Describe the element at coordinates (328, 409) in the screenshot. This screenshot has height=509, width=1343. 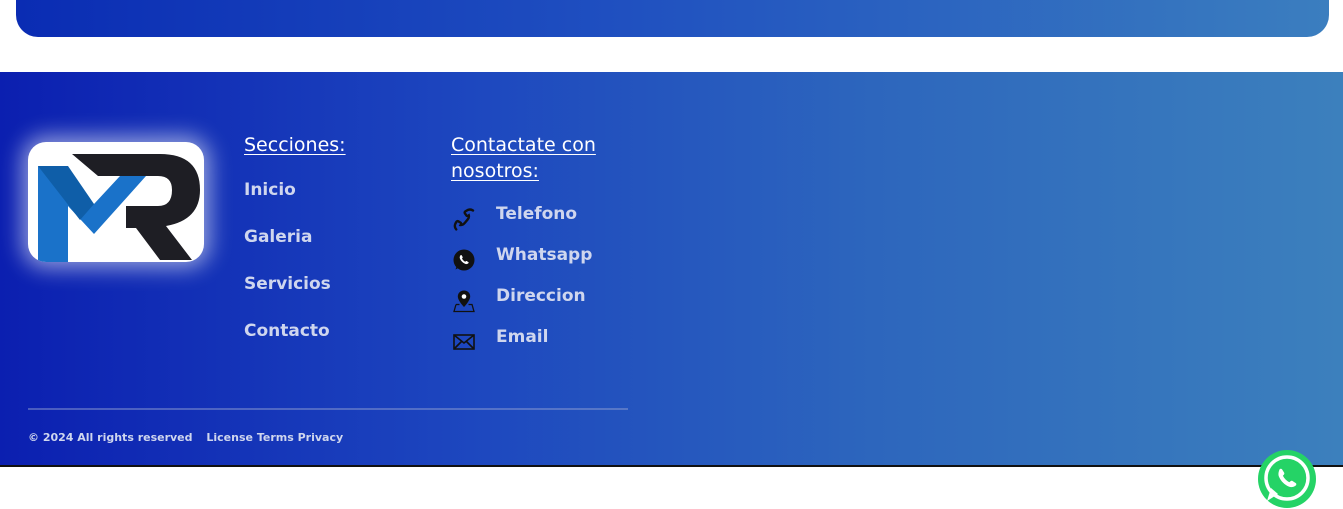
I see `footer-divider` at that location.